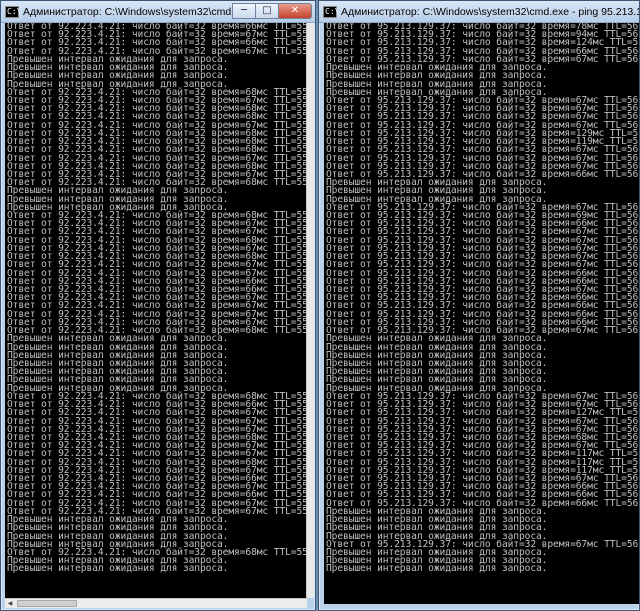  Describe the element at coordinates (310, 310) in the screenshot. I see `vertical-scrollbar` at that location.